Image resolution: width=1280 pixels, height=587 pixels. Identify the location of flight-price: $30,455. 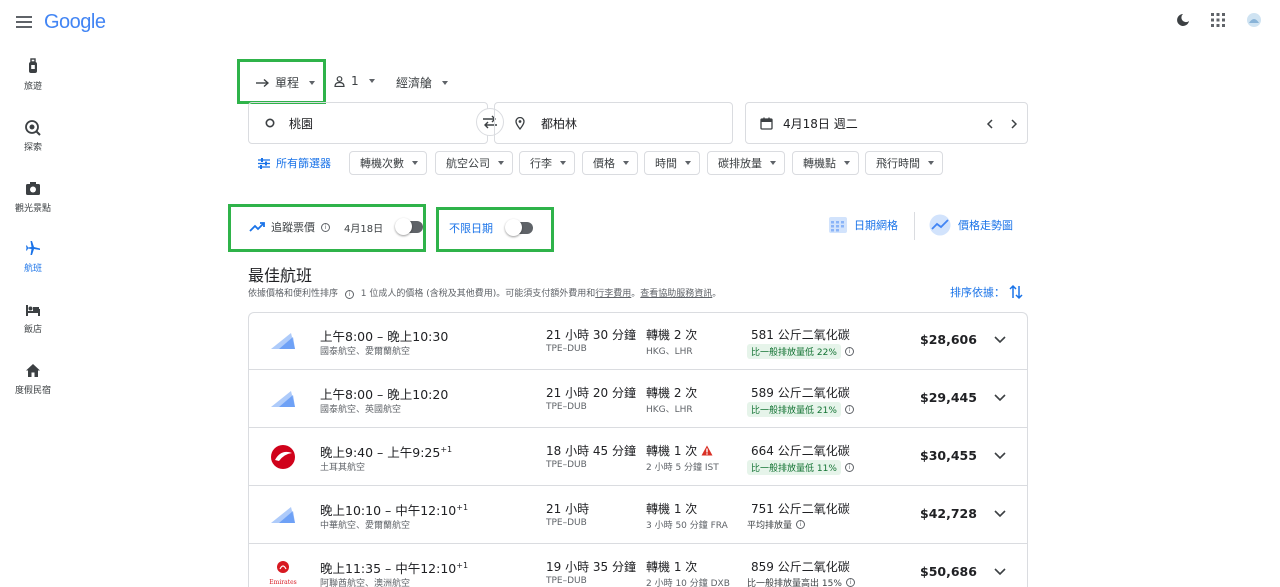
(948, 455).